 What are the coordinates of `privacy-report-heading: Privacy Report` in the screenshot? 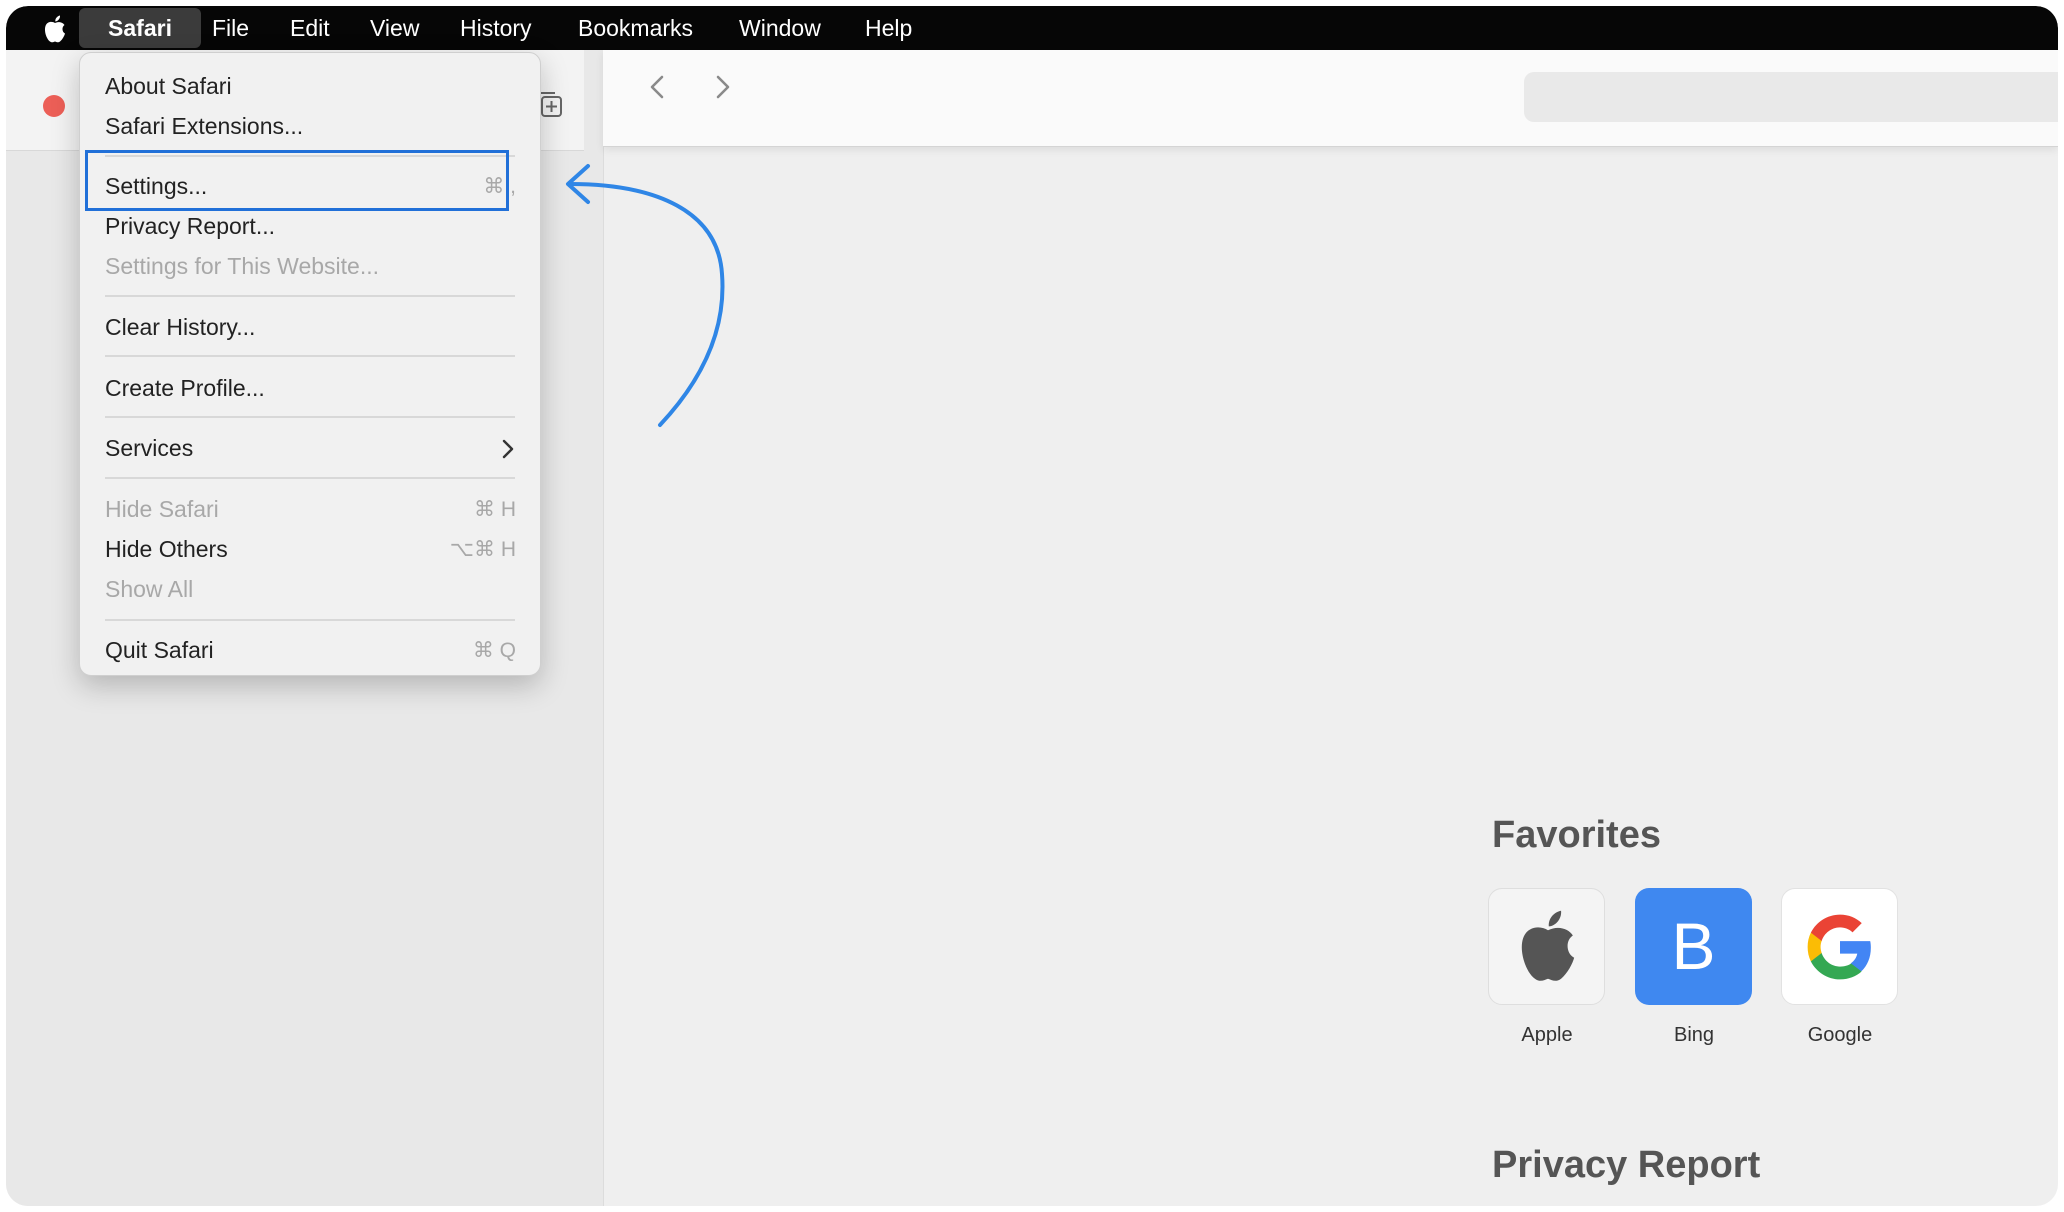 It's located at (1626, 1165).